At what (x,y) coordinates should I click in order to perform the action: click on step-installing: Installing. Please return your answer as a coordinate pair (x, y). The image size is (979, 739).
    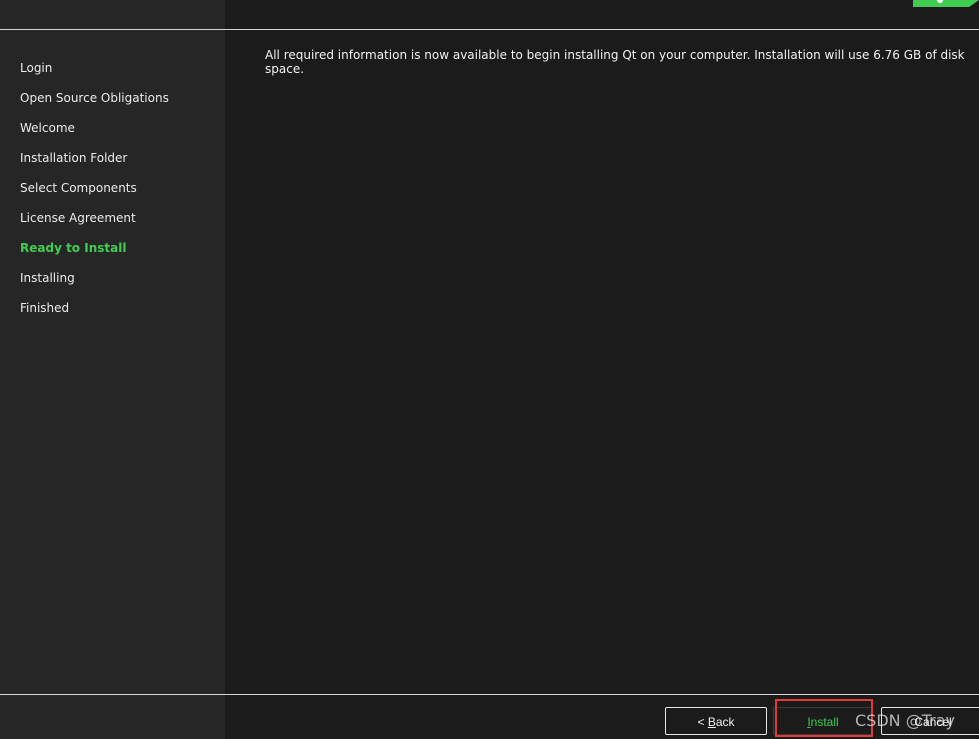
    Looking at the image, I should click on (47, 278).